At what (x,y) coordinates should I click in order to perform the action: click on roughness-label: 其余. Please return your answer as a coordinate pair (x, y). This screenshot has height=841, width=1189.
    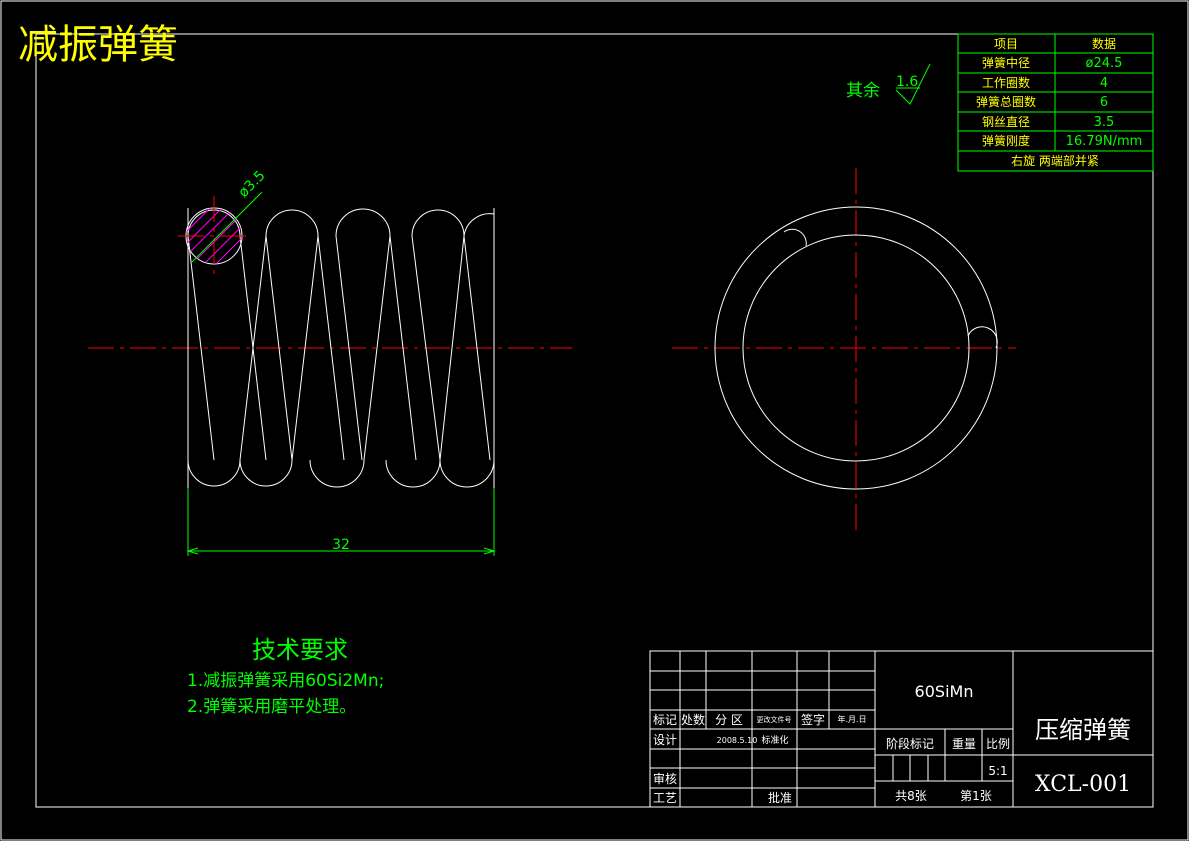
    Looking at the image, I should click on (863, 91).